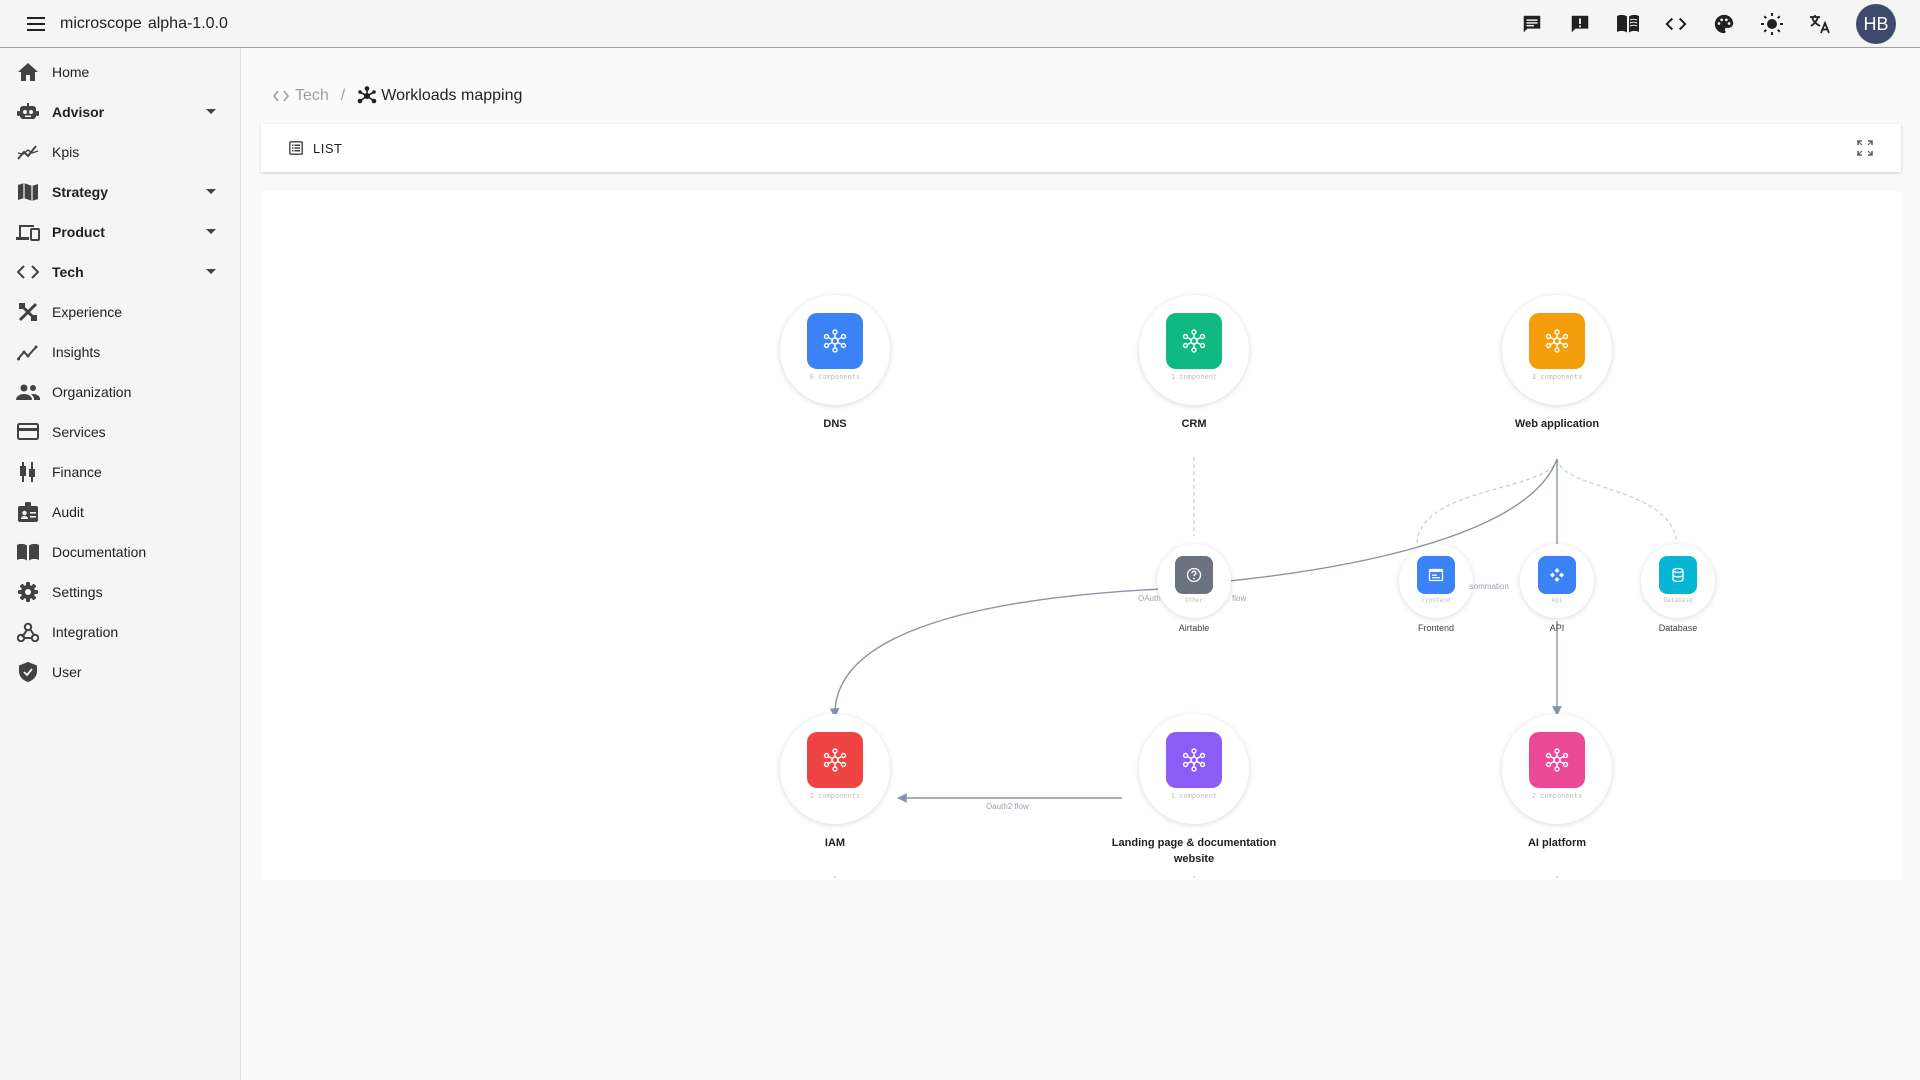 This screenshot has width=1920, height=1080. What do you see at coordinates (77, 472) in the screenshot?
I see `sidebar-item-label: Finance` at bounding box center [77, 472].